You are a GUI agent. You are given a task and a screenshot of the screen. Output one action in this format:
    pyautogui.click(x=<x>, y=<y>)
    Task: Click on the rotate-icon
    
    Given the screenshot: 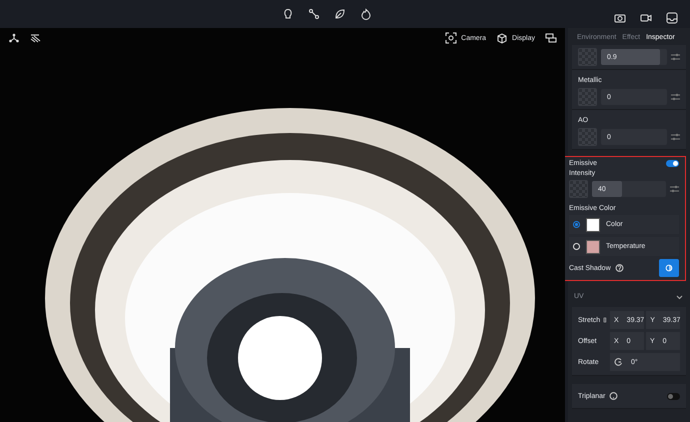 What is the action you would take?
    pyautogui.click(x=618, y=362)
    